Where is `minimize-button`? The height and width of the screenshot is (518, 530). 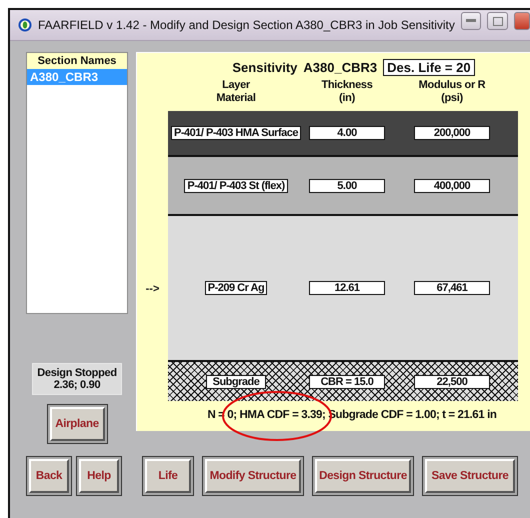
minimize-button is located at coordinates (471, 21).